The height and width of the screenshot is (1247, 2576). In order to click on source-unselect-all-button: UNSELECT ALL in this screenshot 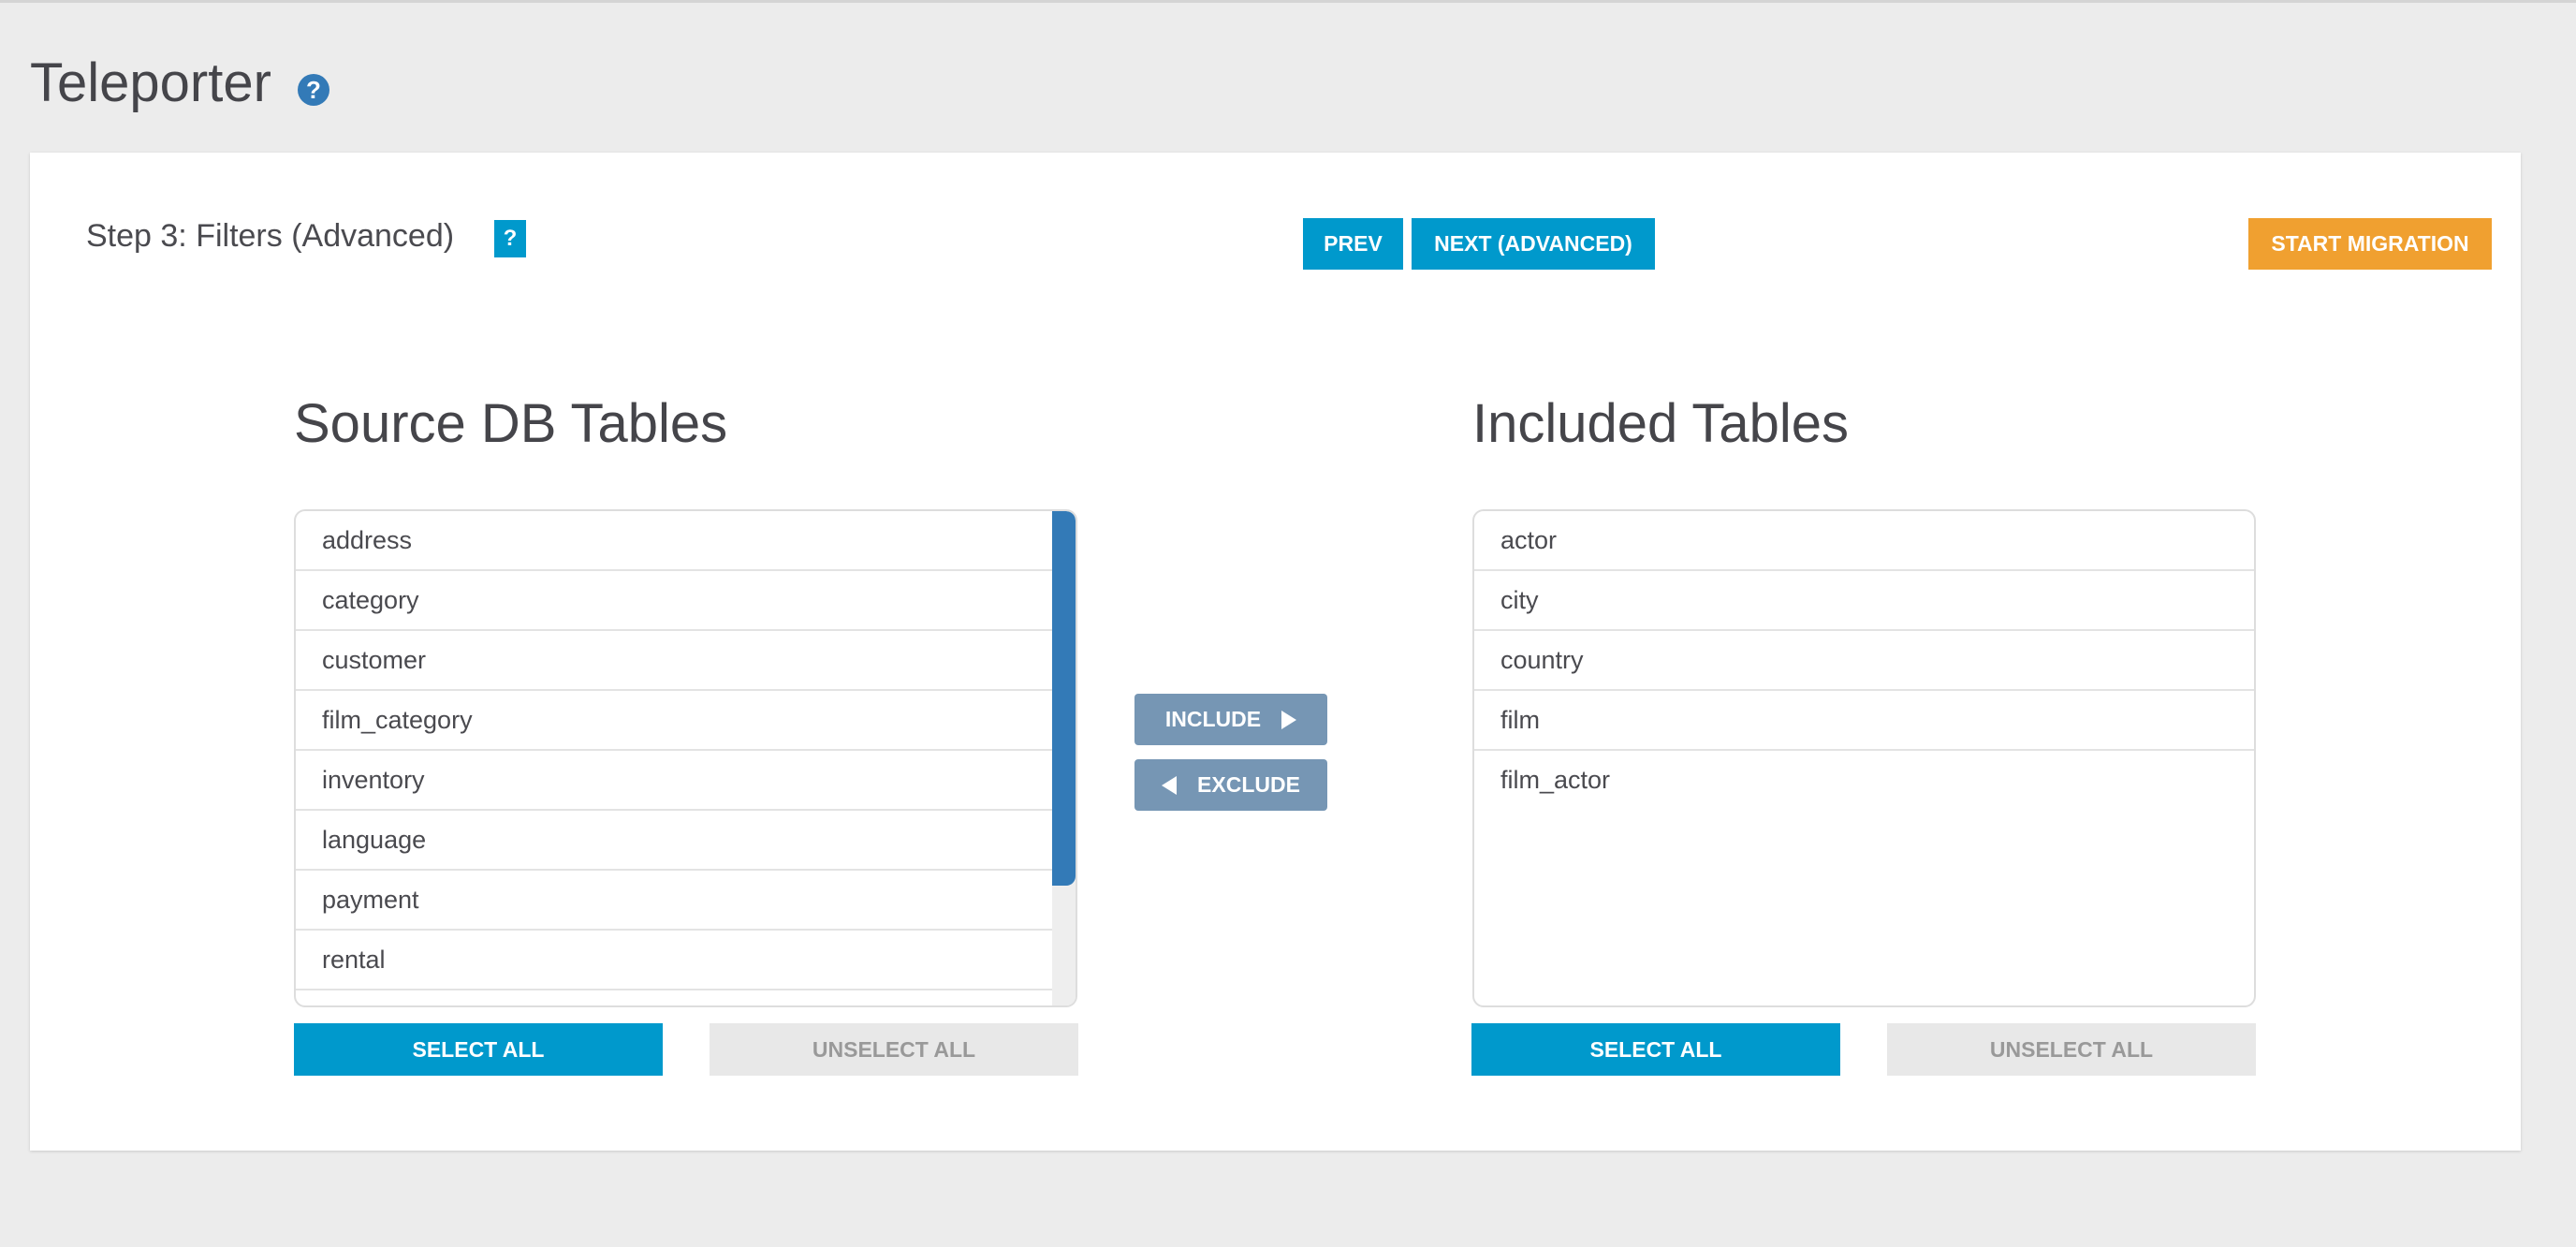, I will do `click(894, 1049)`.